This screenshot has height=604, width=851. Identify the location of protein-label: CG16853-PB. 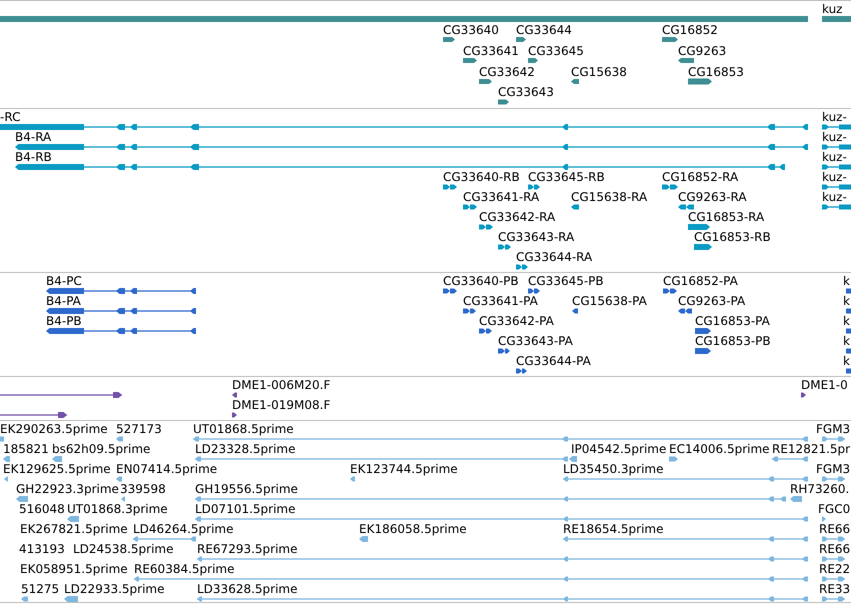
(733, 341).